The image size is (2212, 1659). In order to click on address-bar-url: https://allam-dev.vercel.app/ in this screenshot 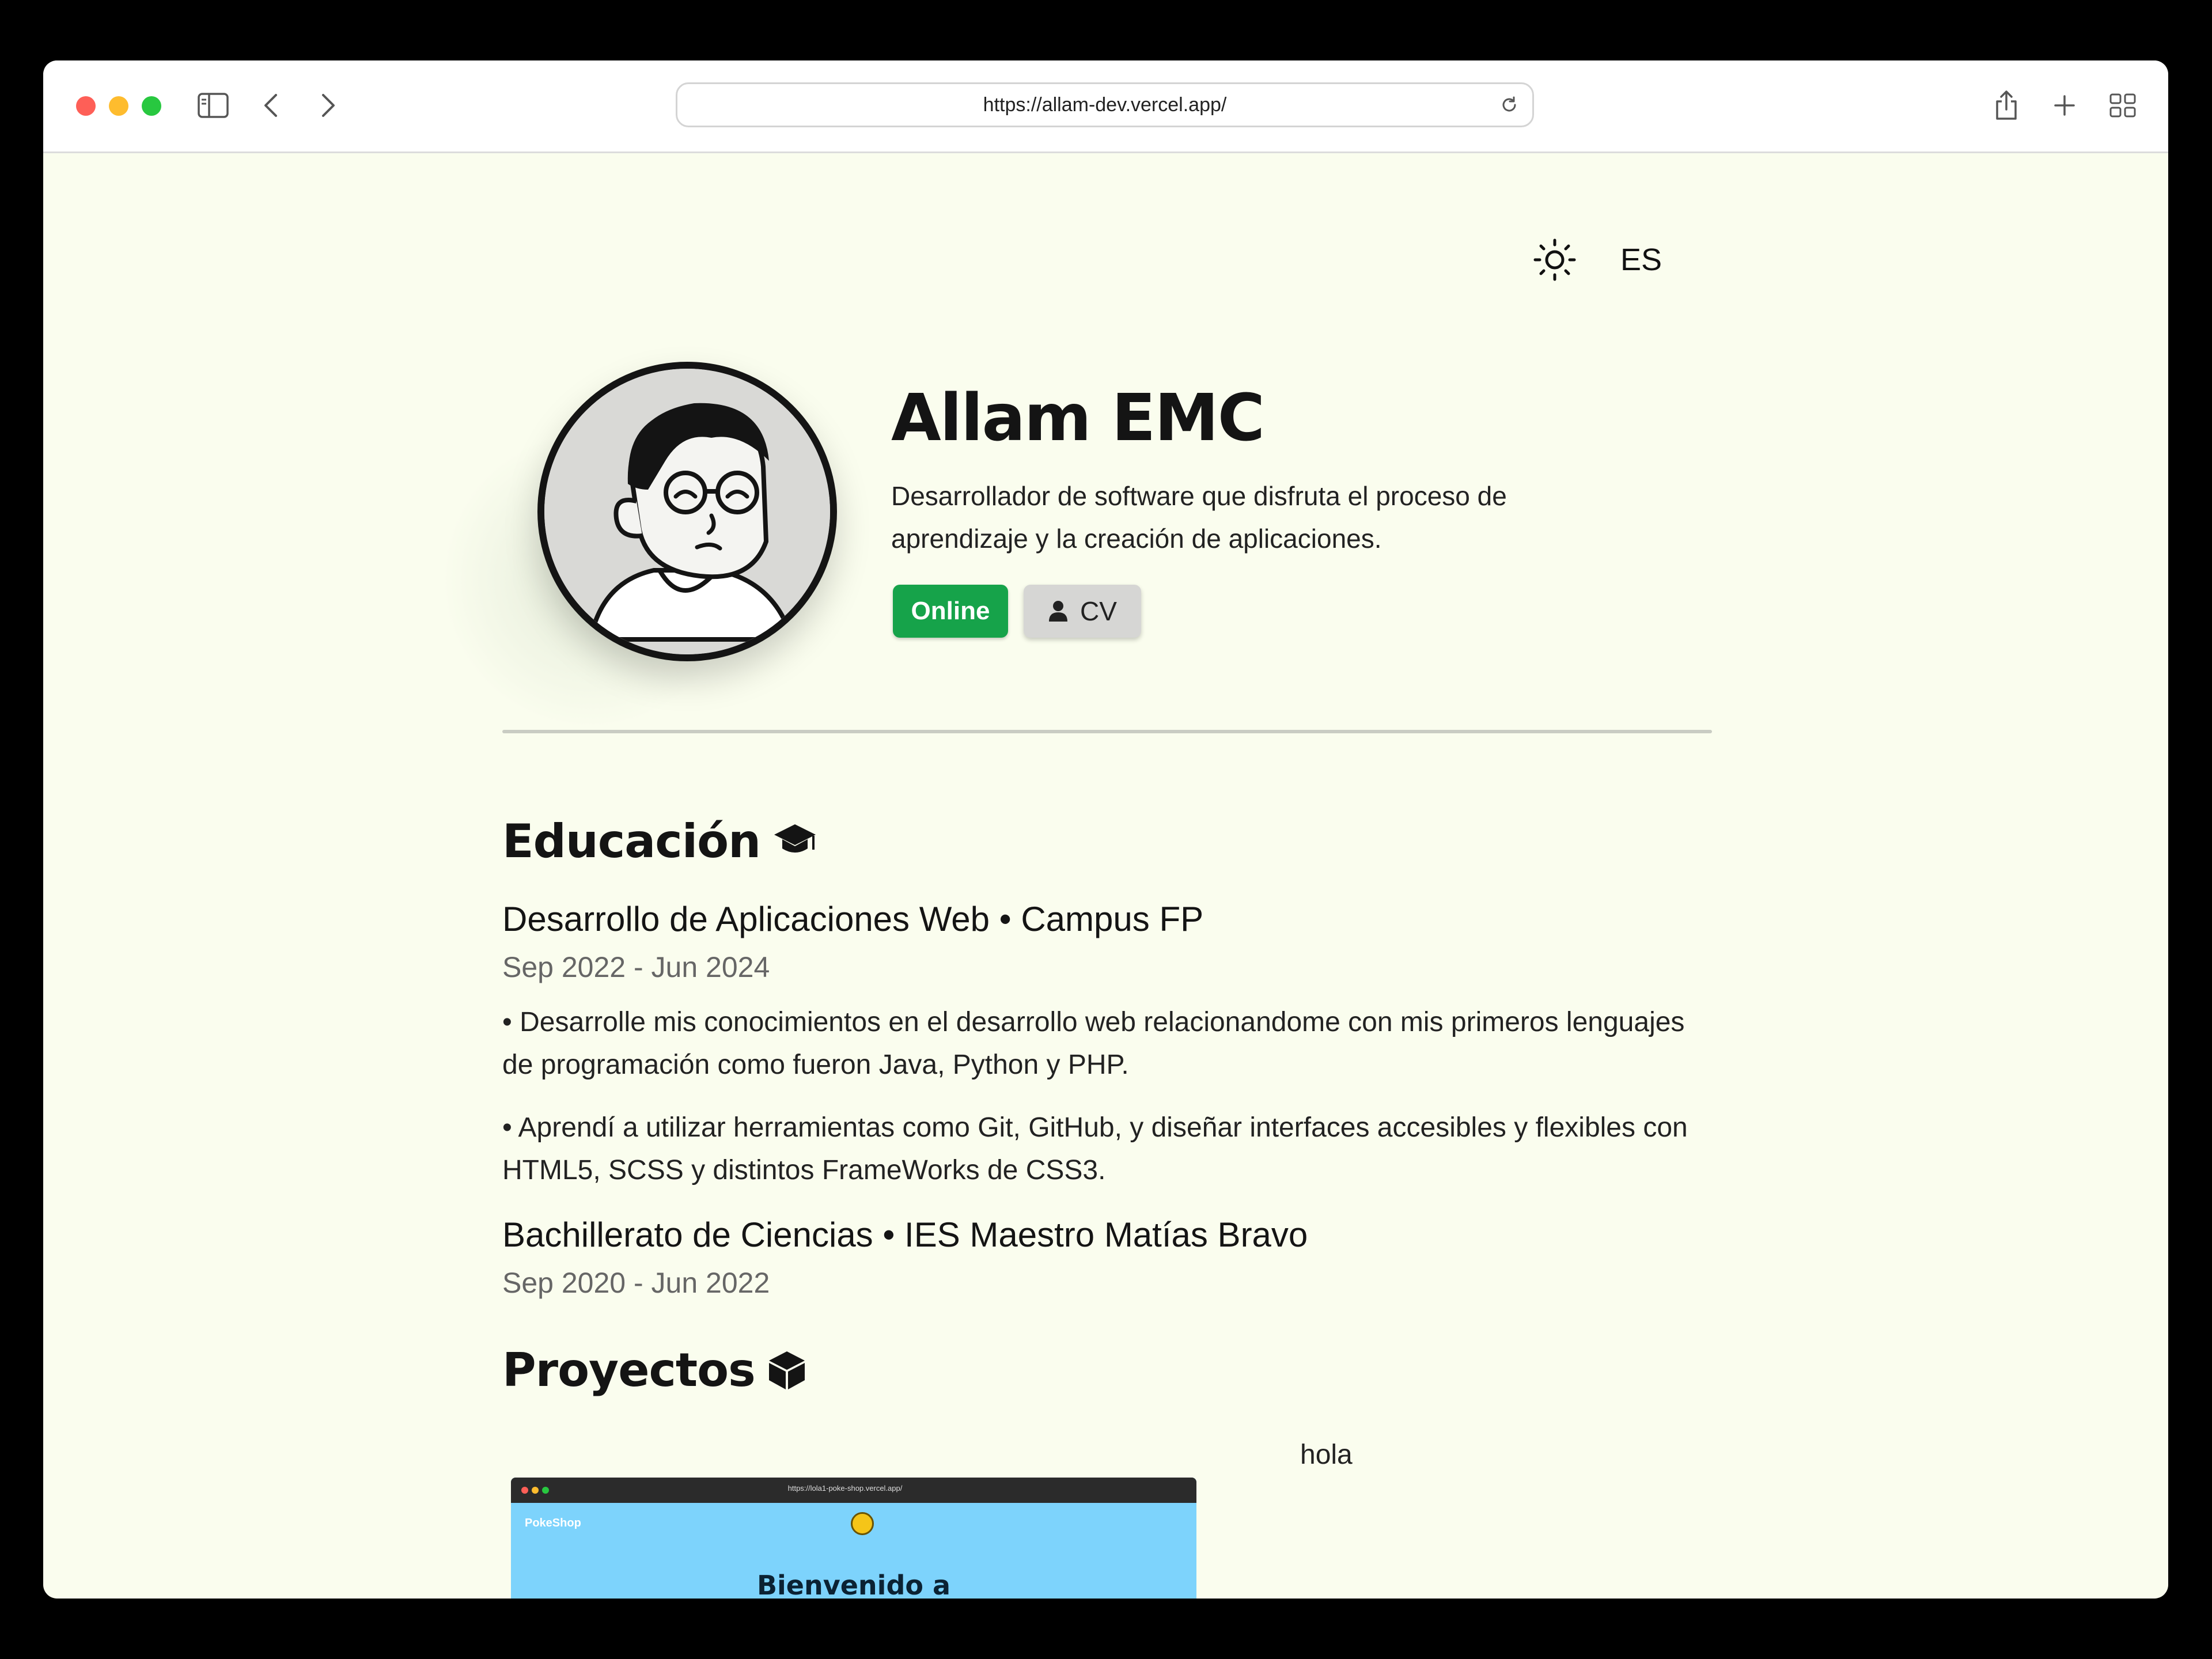, I will do `click(1104, 105)`.